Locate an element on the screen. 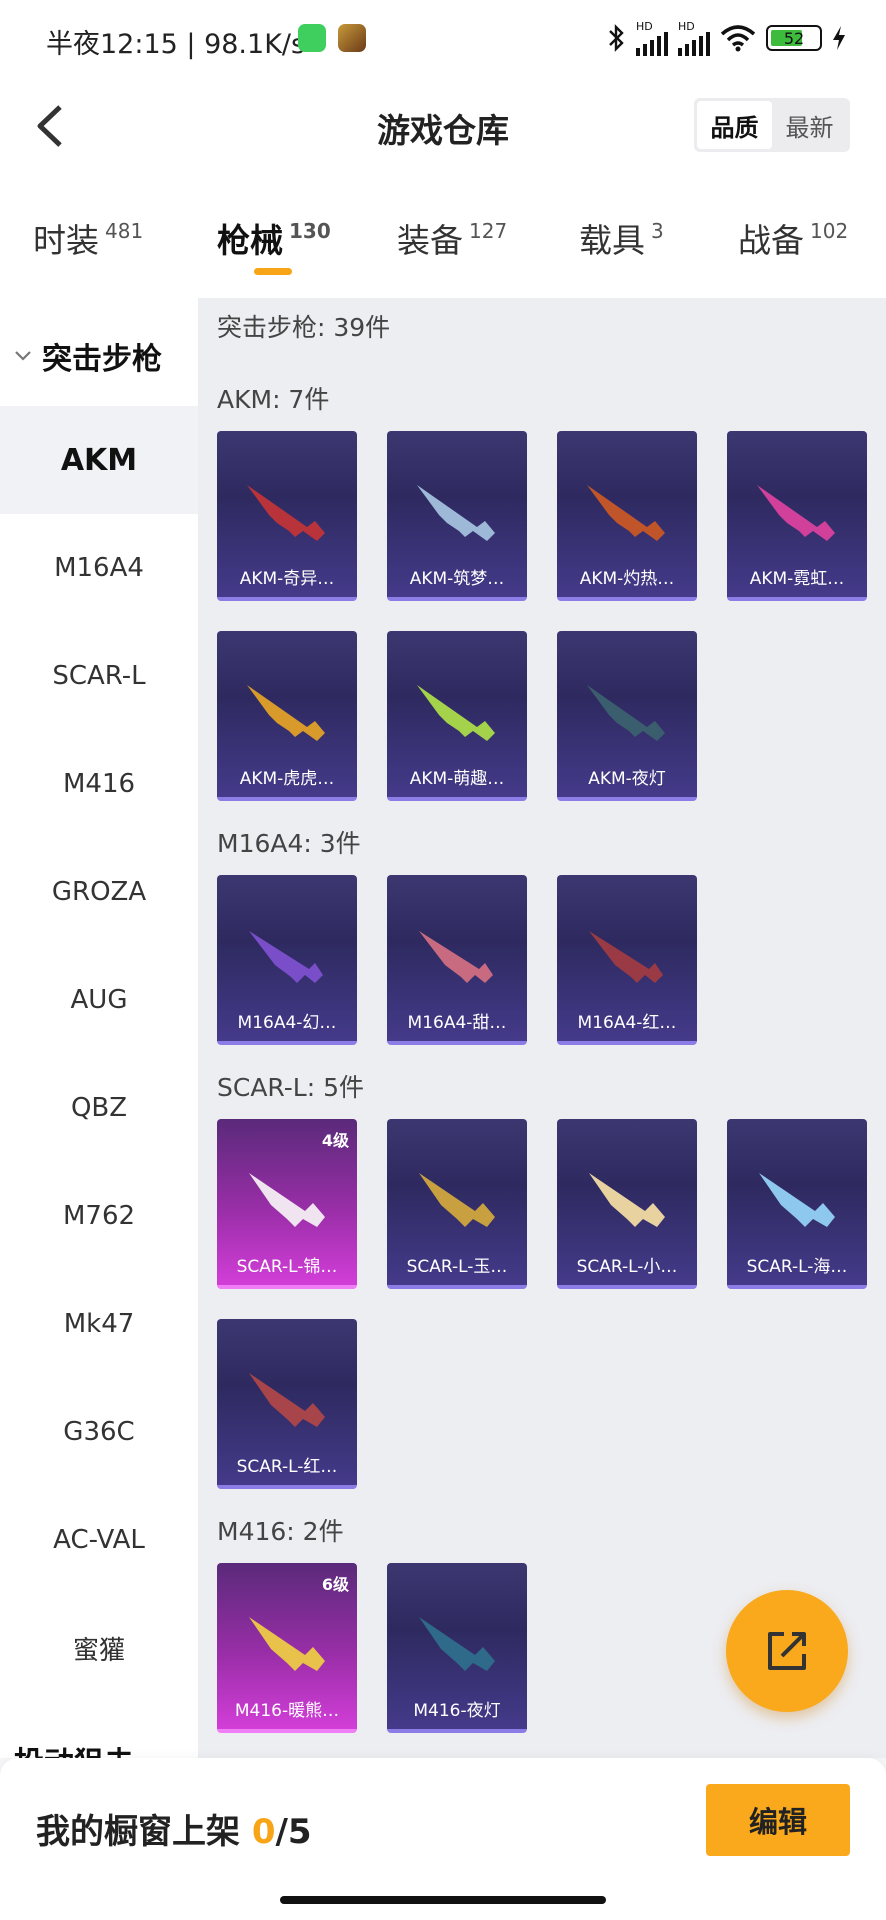 This screenshot has width=886, height=1920. sidebar-next-category: 投动狙击 is located at coordinates (74, 1748).